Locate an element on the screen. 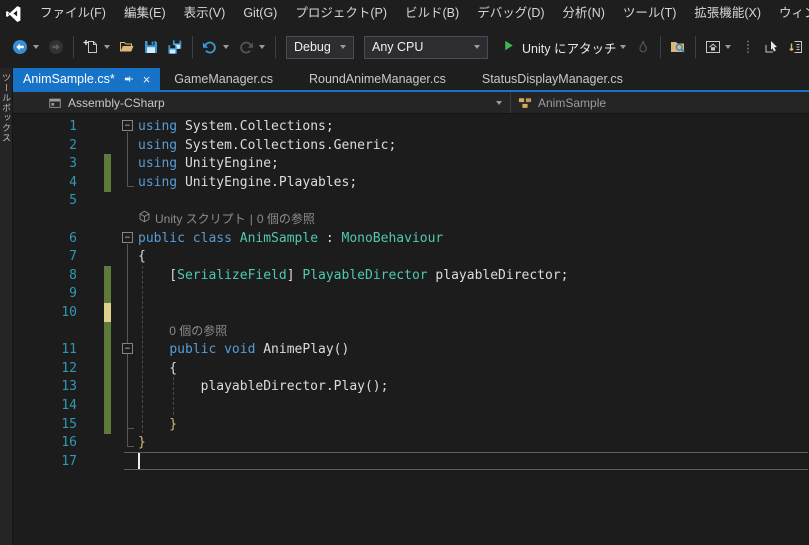 The height and width of the screenshot is (545, 809). open-file-button is located at coordinates (127, 47).